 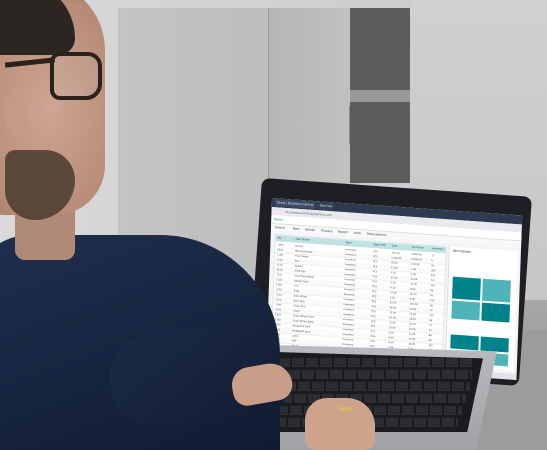 What do you see at coordinates (380, 96) in the screenshot?
I see `shelf-board` at bounding box center [380, 96].